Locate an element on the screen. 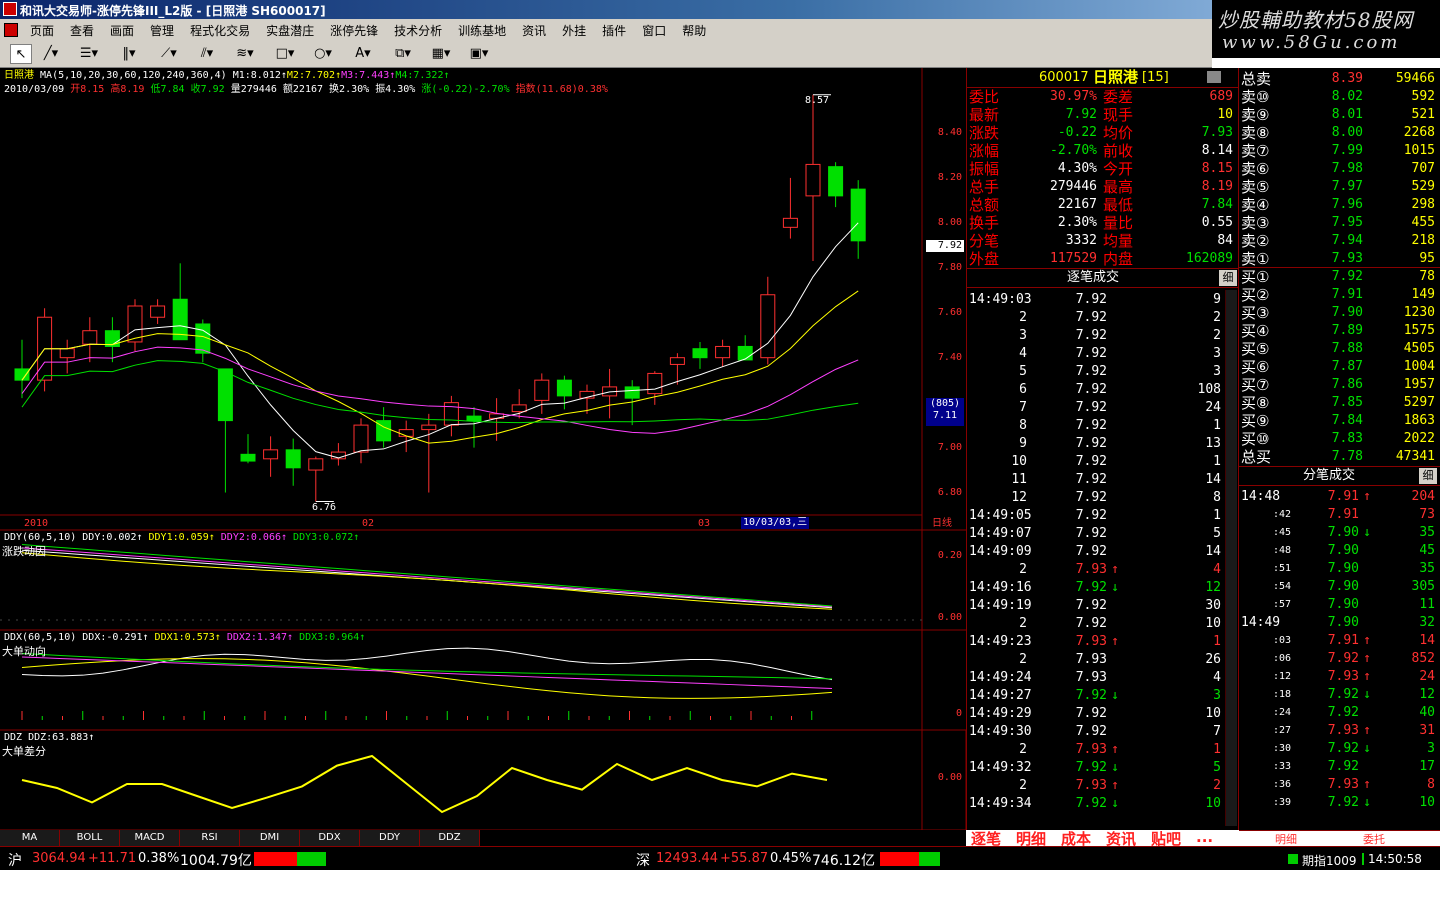  text-tool-icon: A▾ is located at coordinates (363, 54).